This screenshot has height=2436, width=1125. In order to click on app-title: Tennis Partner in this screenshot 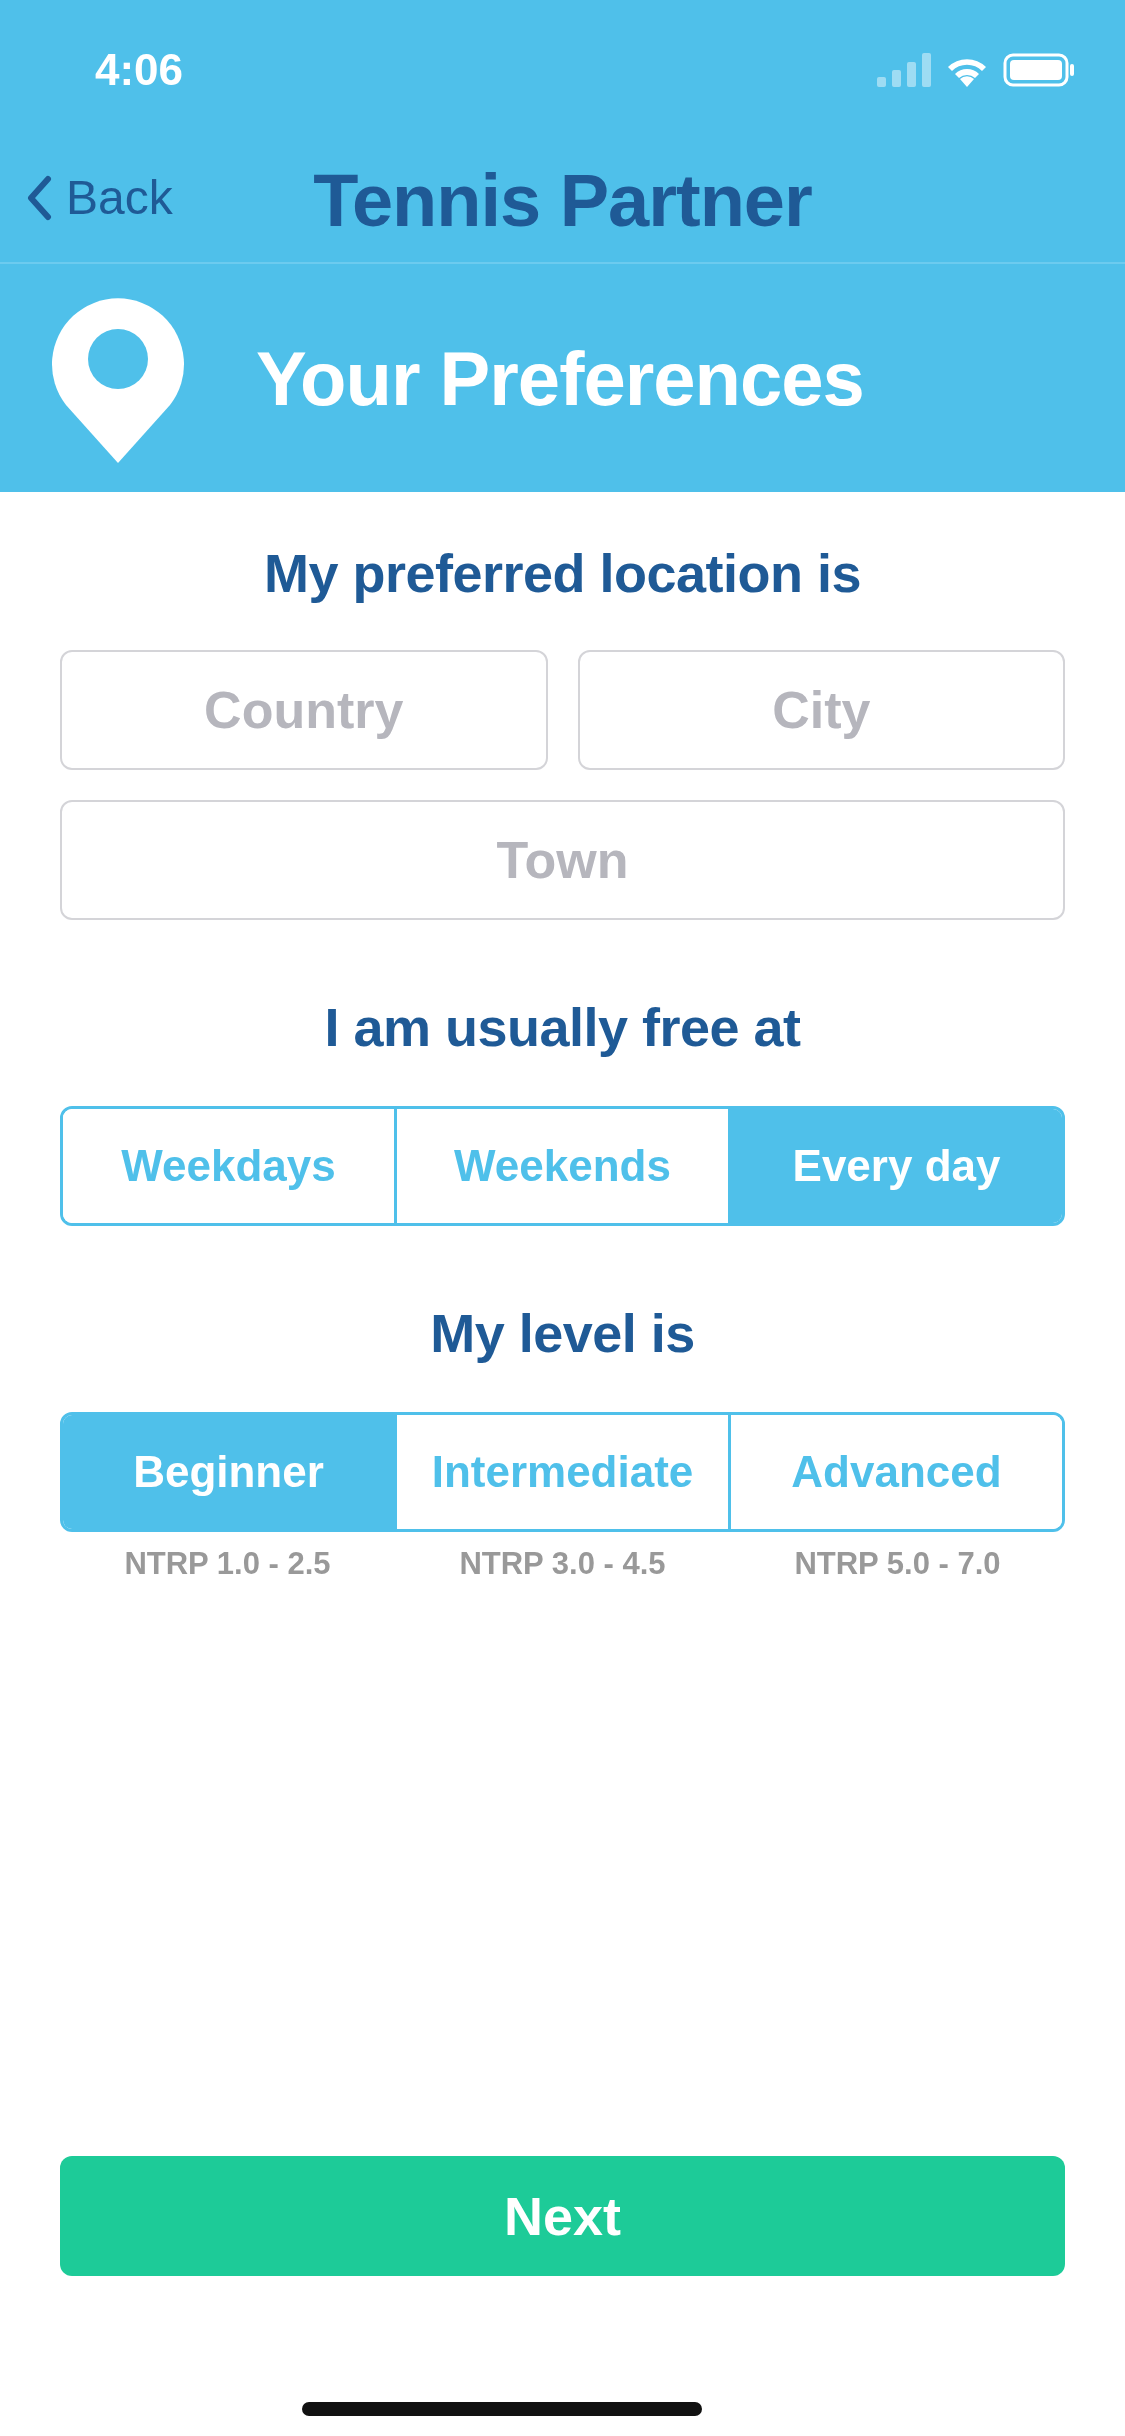, I will do `click(562, 201)`.